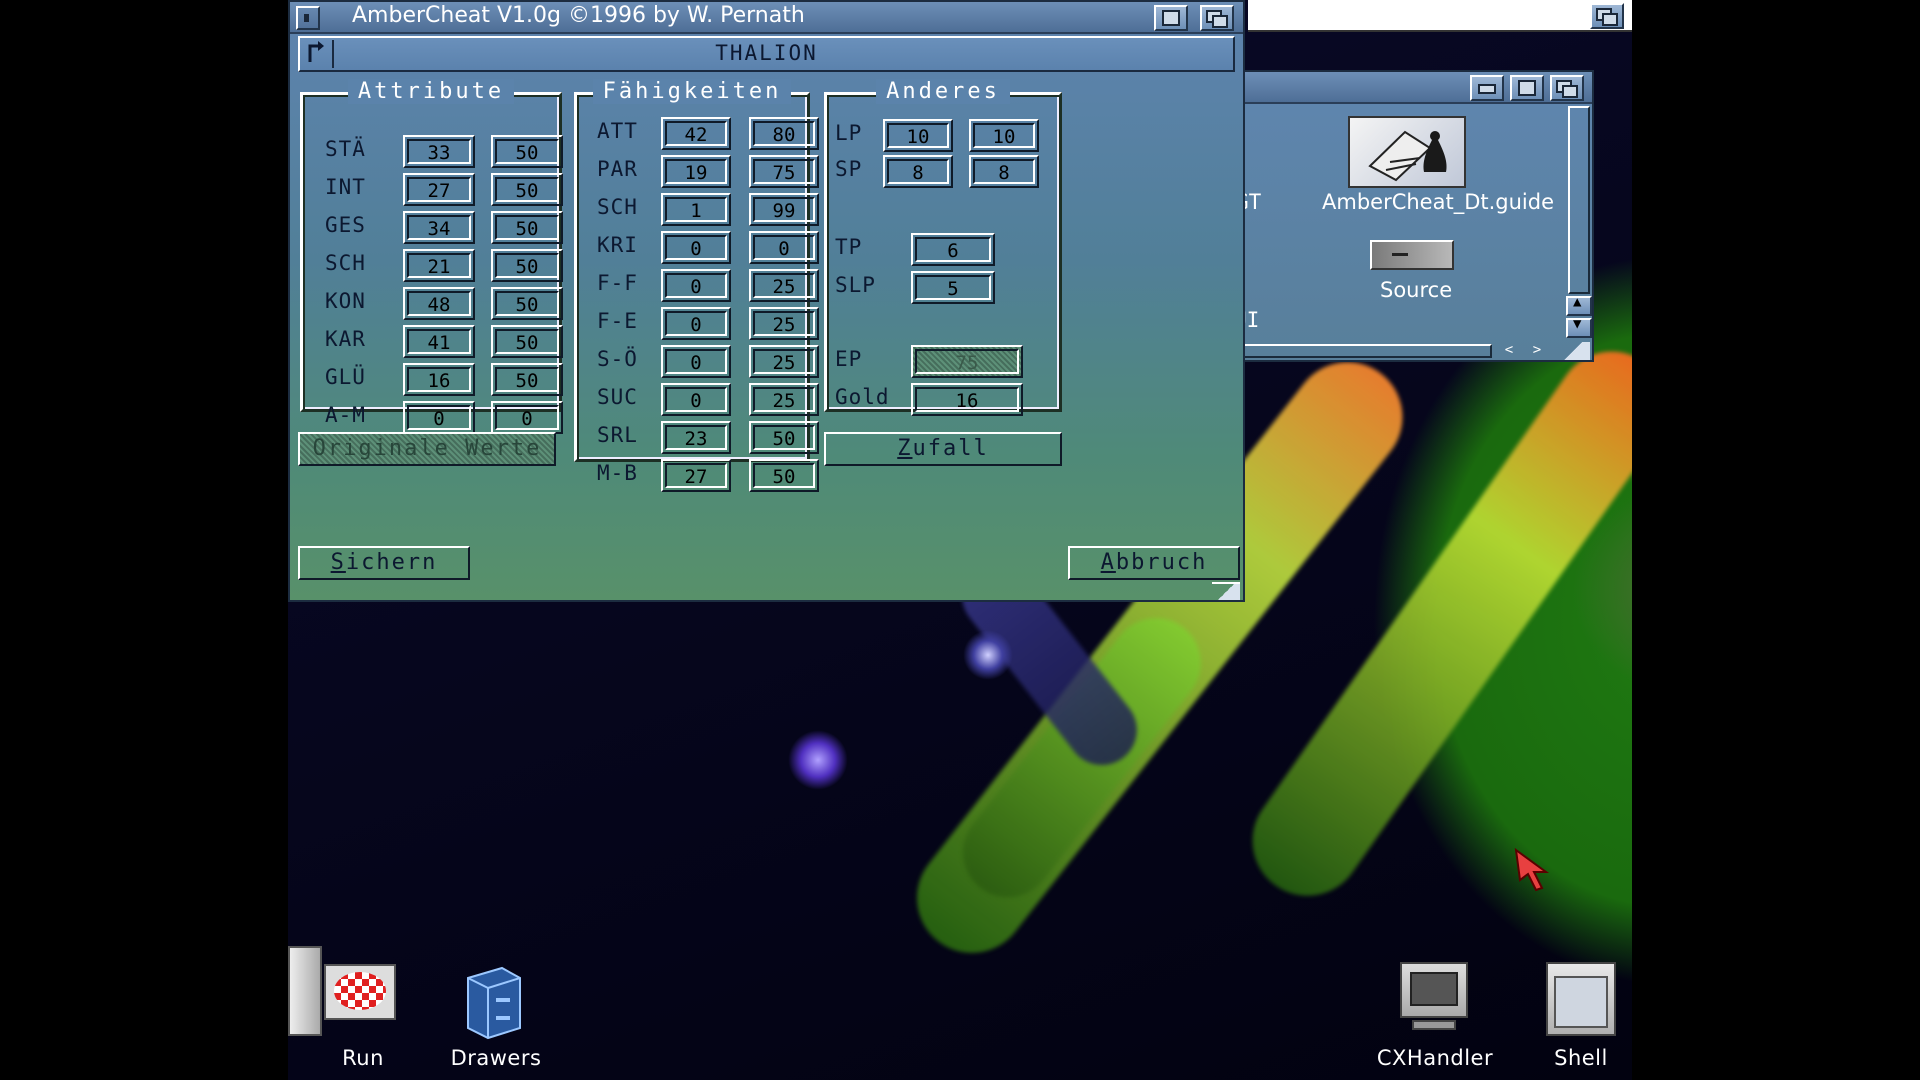  What do you see at coordinates (967, 361) in the screenshot?
I see `ep-field: 75` at bounding box center [967, 361].